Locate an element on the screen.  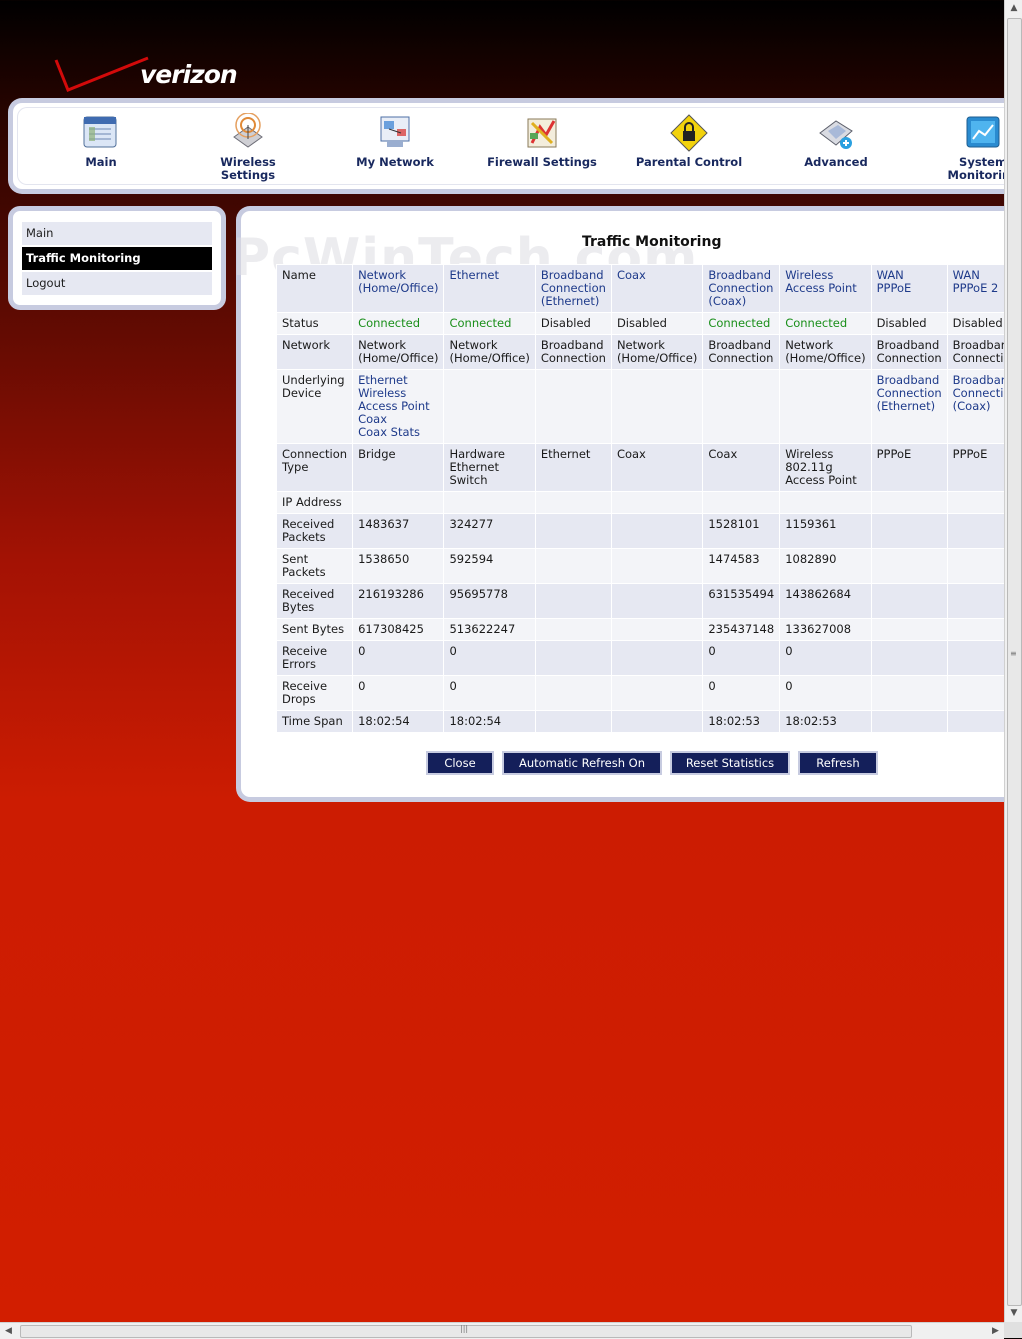
connection-name-link: Broadband Connection (Coax) is located at coordinates (741, 288).